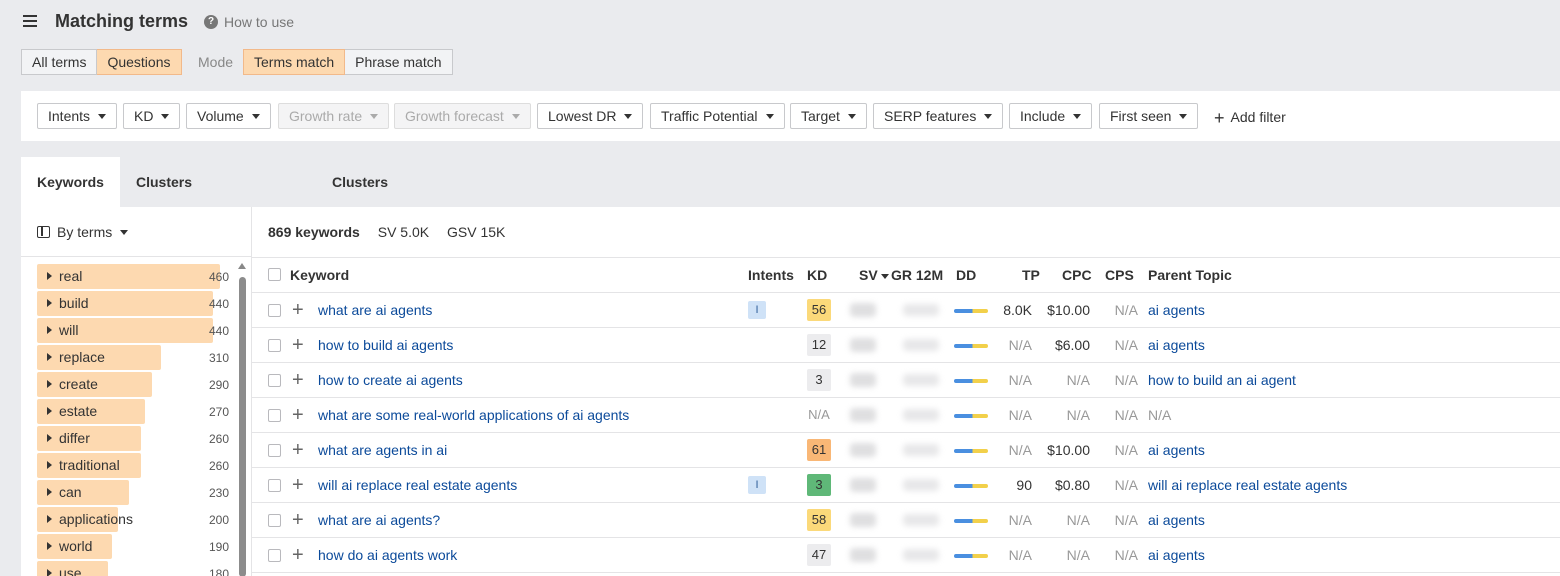  Describe the element at coordinates (137, 465) in the screenshot. I see `term-item: traditional 260` at that location.